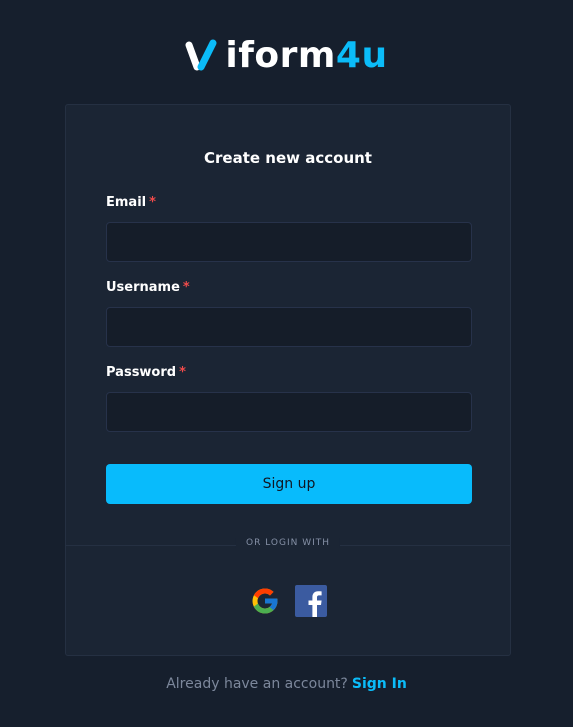 The width and height of the screenshot is (573, 727). What do you see at coordinates (289, 242) in the screenshot?
I see `email-input` at bounding box center [289, 242].